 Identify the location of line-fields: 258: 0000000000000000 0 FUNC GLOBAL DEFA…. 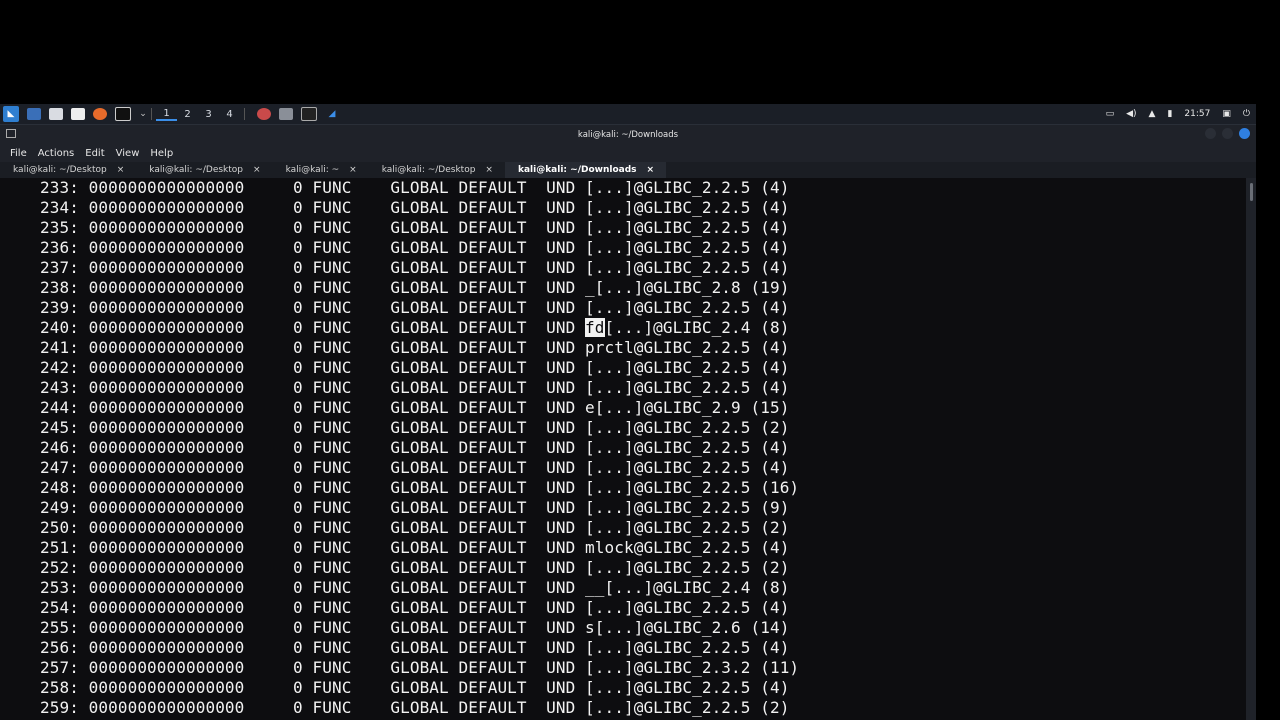
(313, 687).